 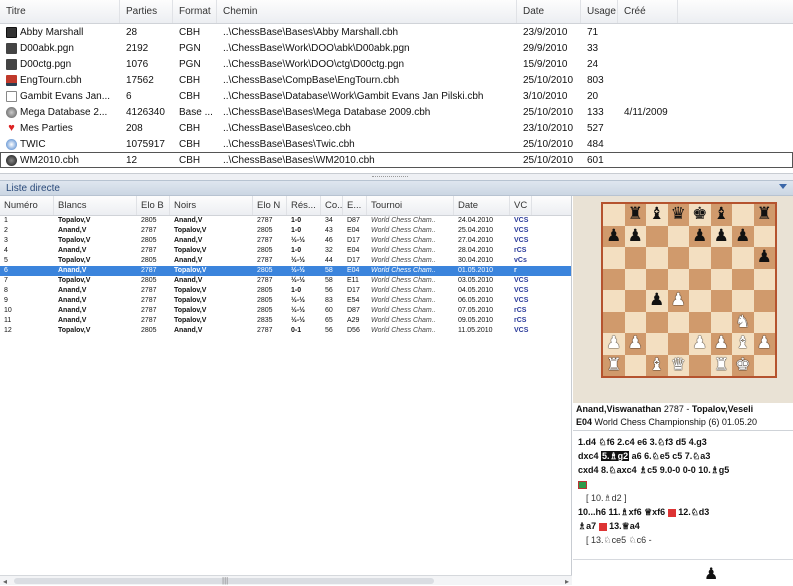 What do you see at coordinates (648, 11) in the screenshot?
I see `db-column-header: Créé` at bounding box center [648, 11].